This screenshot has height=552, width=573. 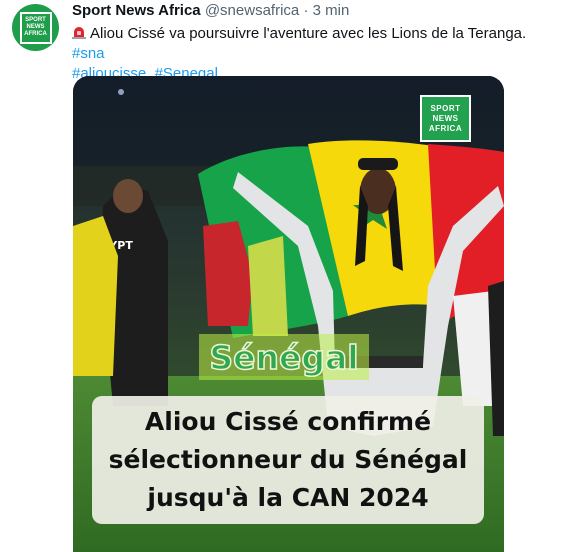 I want to click on avatar-logo-line: SPORT, so click(x=35, y=20).